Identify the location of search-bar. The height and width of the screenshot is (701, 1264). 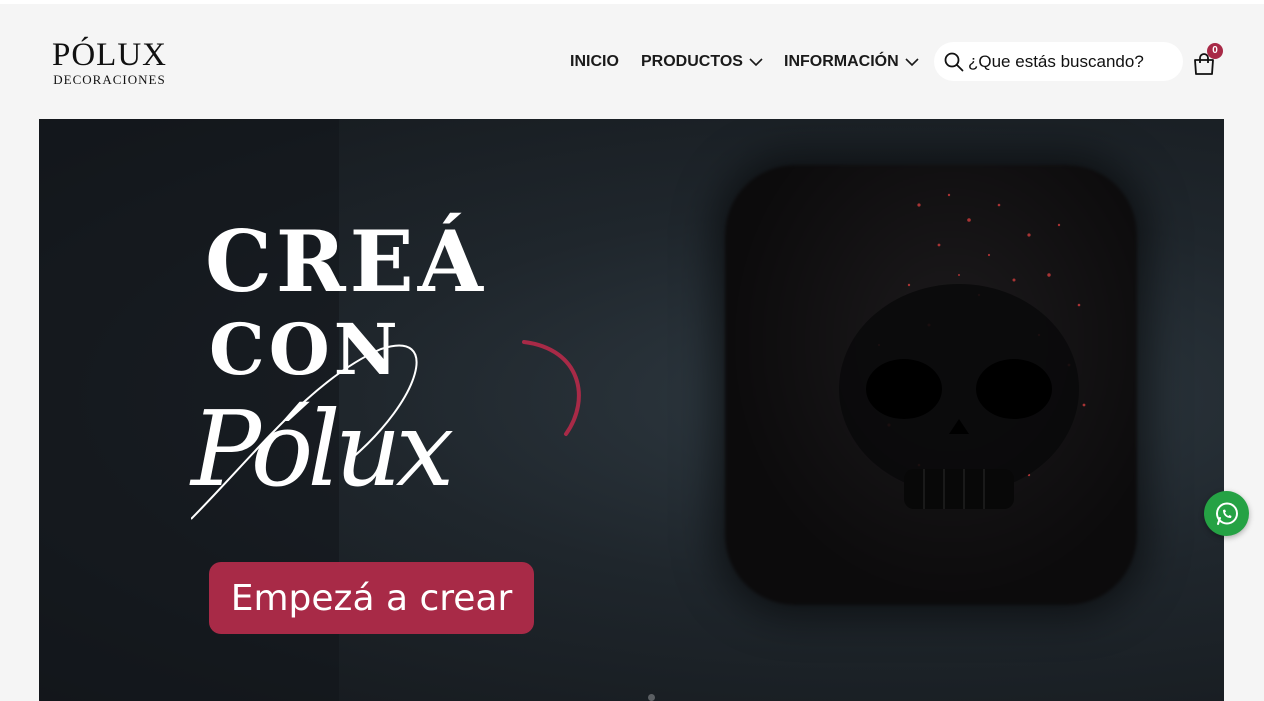
(1058, 61).